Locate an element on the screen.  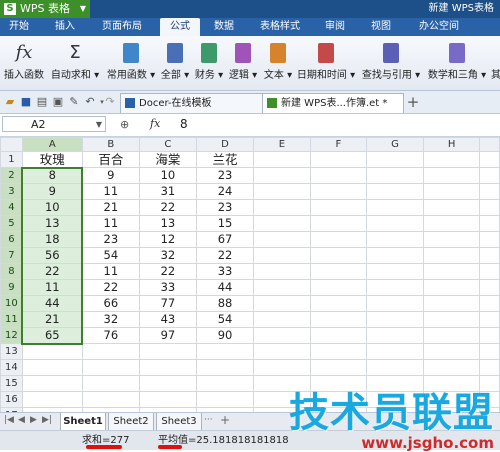
row-header: 15 is located at coordinates (11, 383).